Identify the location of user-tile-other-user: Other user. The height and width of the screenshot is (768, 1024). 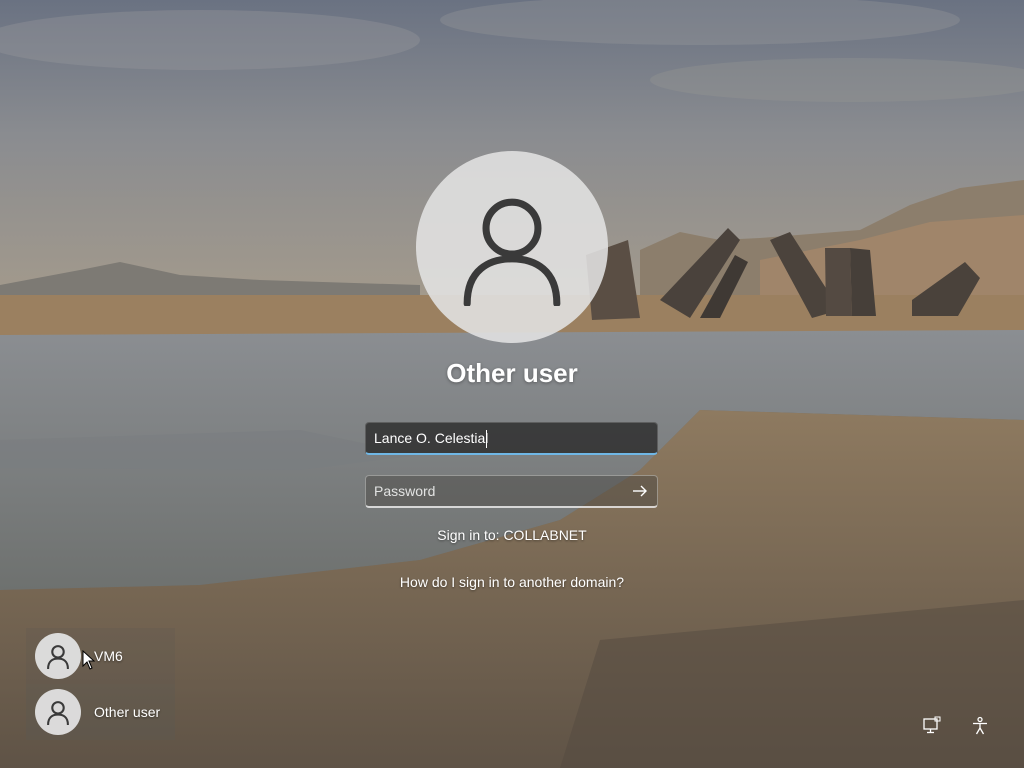
(100, 712).